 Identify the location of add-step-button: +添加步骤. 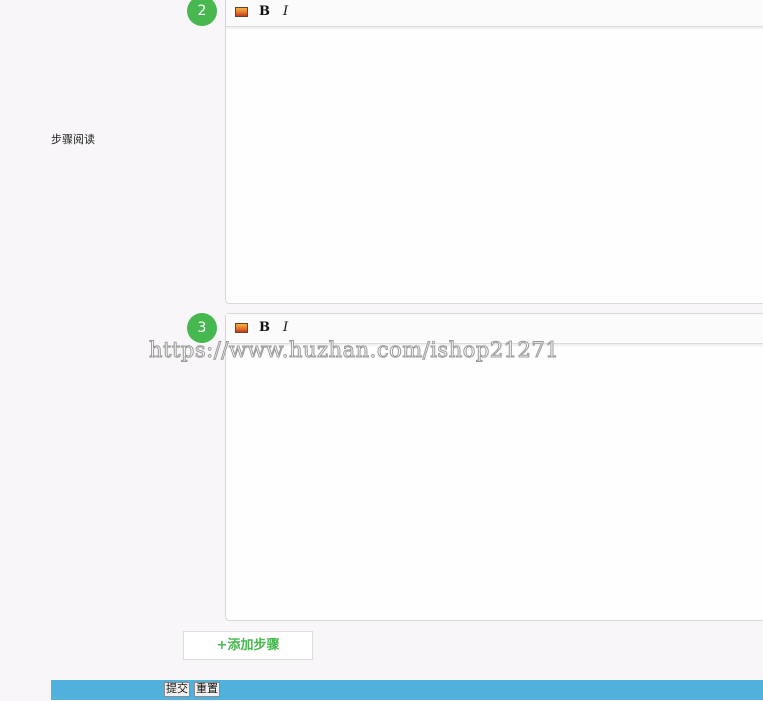
(248, 645).